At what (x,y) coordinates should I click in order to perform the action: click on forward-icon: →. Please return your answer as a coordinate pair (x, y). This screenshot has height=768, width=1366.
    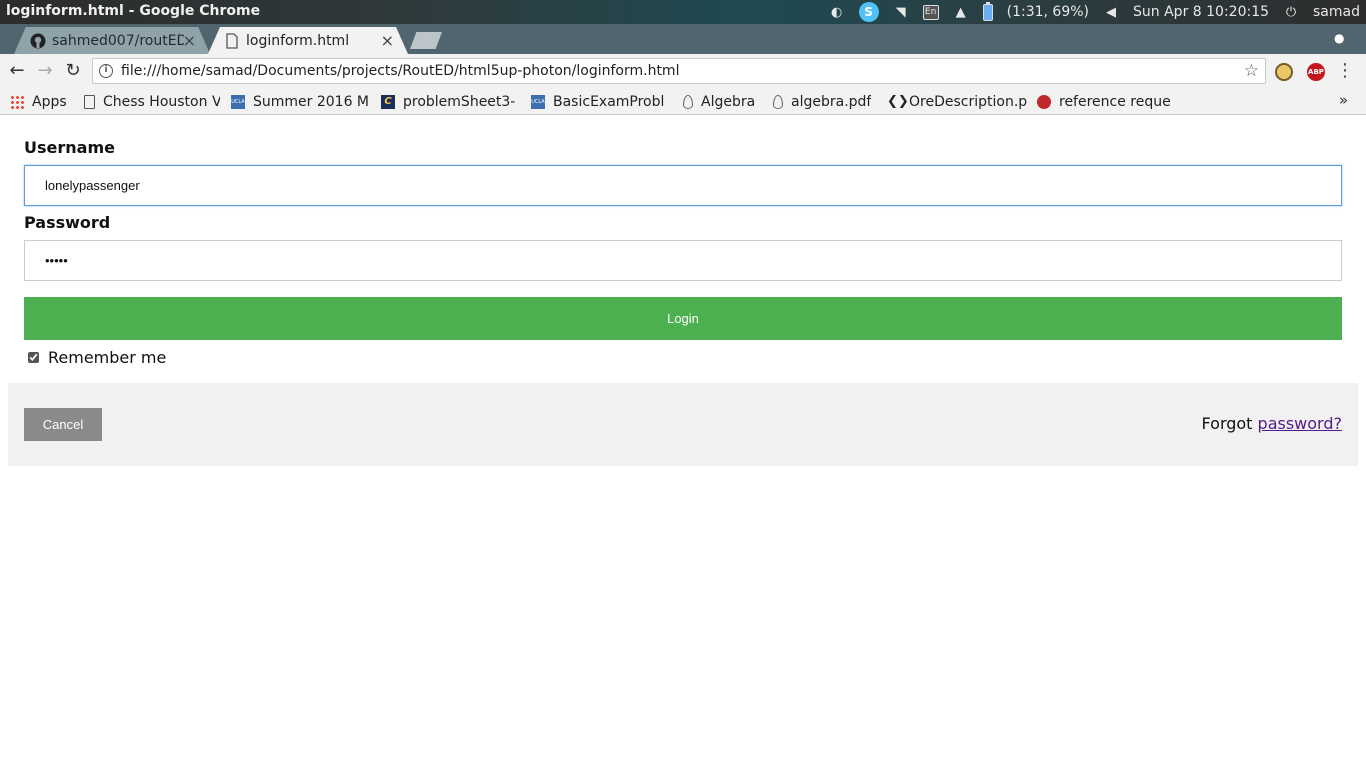
    Looking at the image, I should click on (45, 71).